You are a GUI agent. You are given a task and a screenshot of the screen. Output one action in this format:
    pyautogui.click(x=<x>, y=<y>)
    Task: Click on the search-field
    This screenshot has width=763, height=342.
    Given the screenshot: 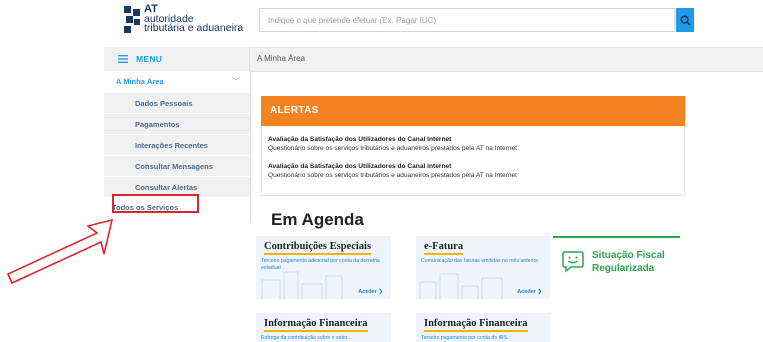 What is the action you would take?
    pyautogui.click(x=474, y=20)
    